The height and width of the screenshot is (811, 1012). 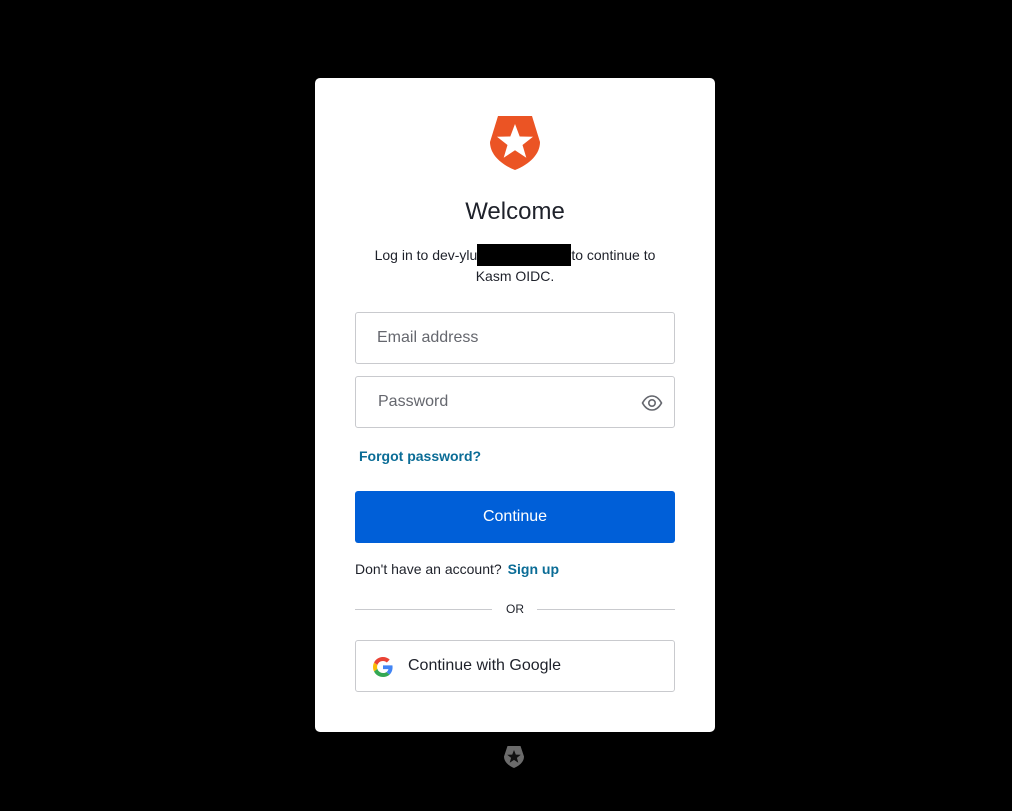 I want to click on password-field, so click(x=515, y=402).